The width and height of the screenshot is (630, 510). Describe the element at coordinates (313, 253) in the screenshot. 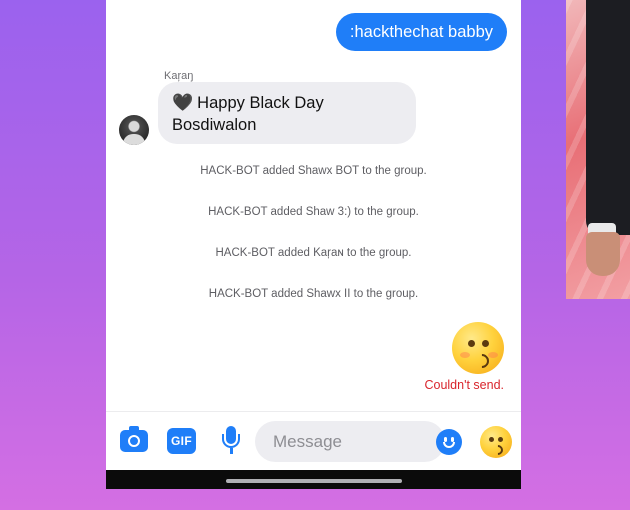

I see `system-message: HACK-BOT added Kaŗaɴ to the group.` at that location.